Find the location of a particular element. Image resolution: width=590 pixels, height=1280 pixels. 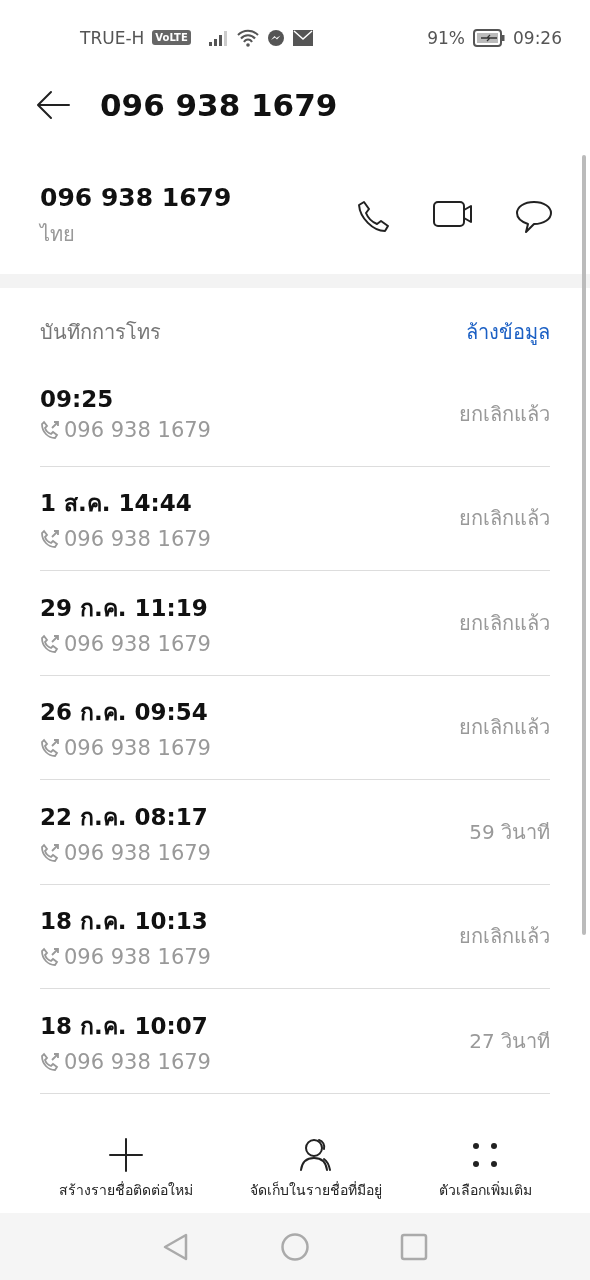

signal-icon is located at coordinates (218, 37).